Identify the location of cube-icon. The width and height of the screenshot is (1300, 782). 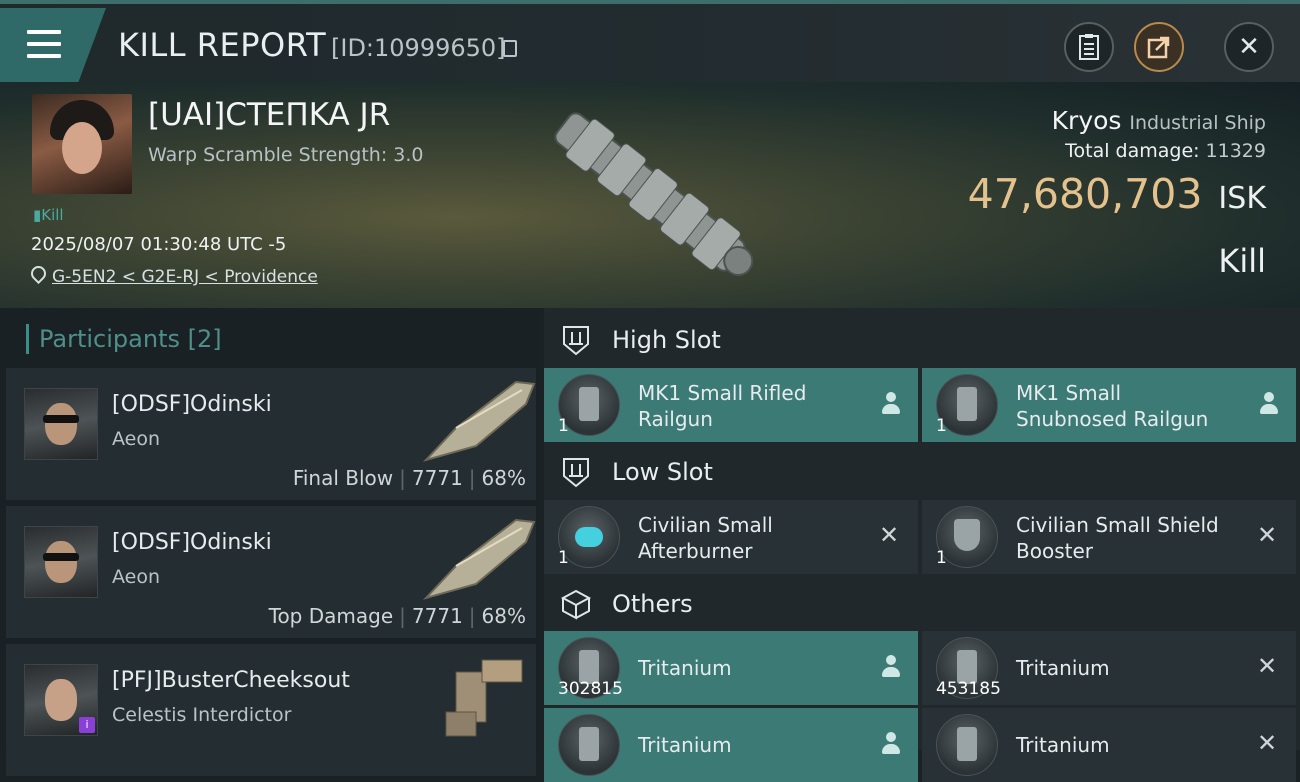
(576, 604).